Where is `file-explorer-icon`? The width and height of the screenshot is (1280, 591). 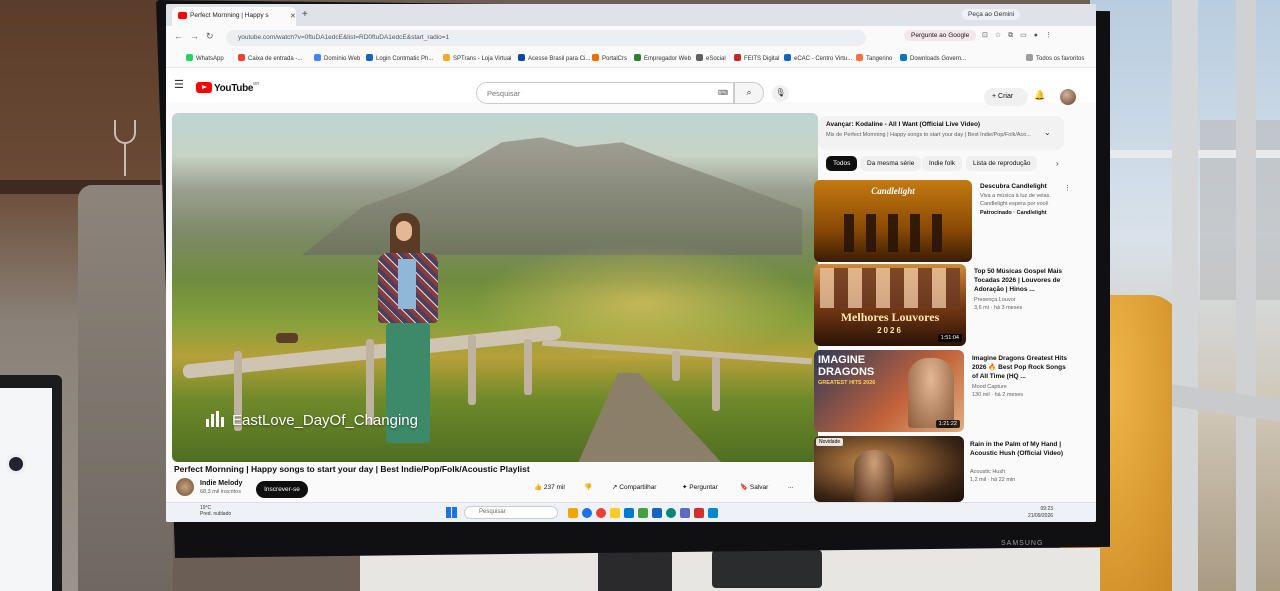 file-explorer-icon is located at coordinates (615, 513).